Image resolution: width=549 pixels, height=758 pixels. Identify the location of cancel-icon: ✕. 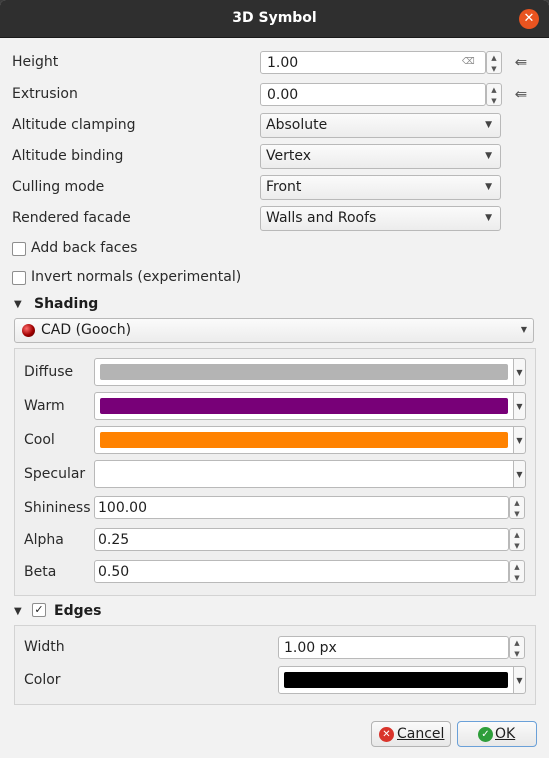
(386, 734).